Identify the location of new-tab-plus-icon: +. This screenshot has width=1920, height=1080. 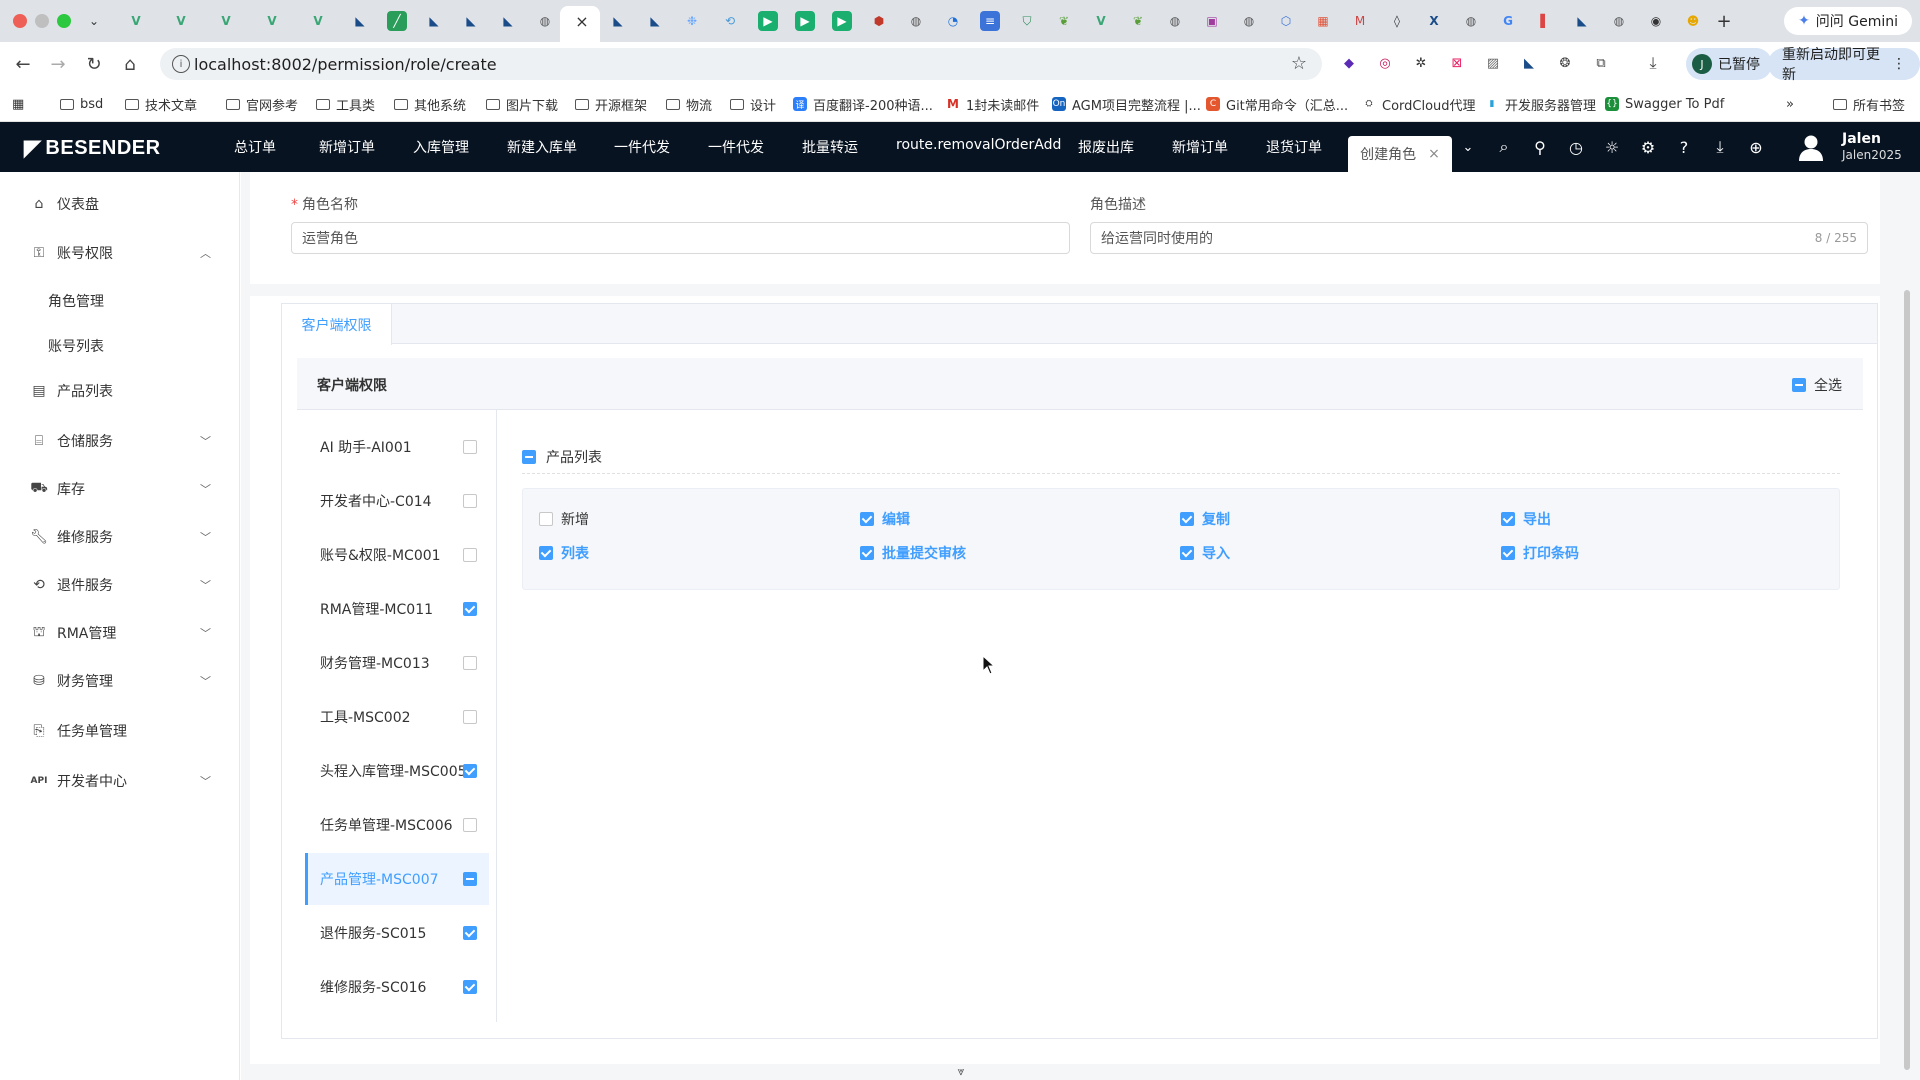
(1724, 21).